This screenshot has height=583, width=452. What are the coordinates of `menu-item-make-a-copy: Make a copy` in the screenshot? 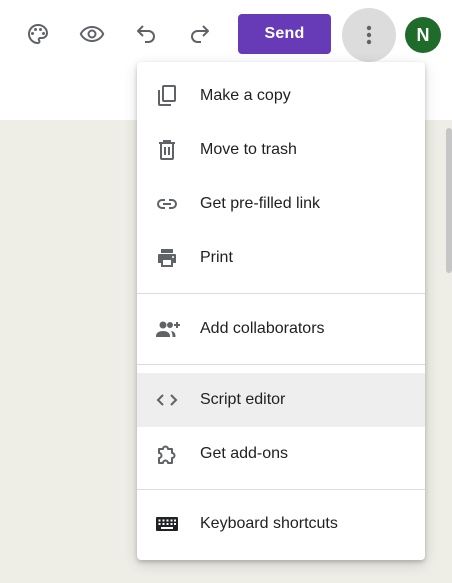 It's located at (281, 96).